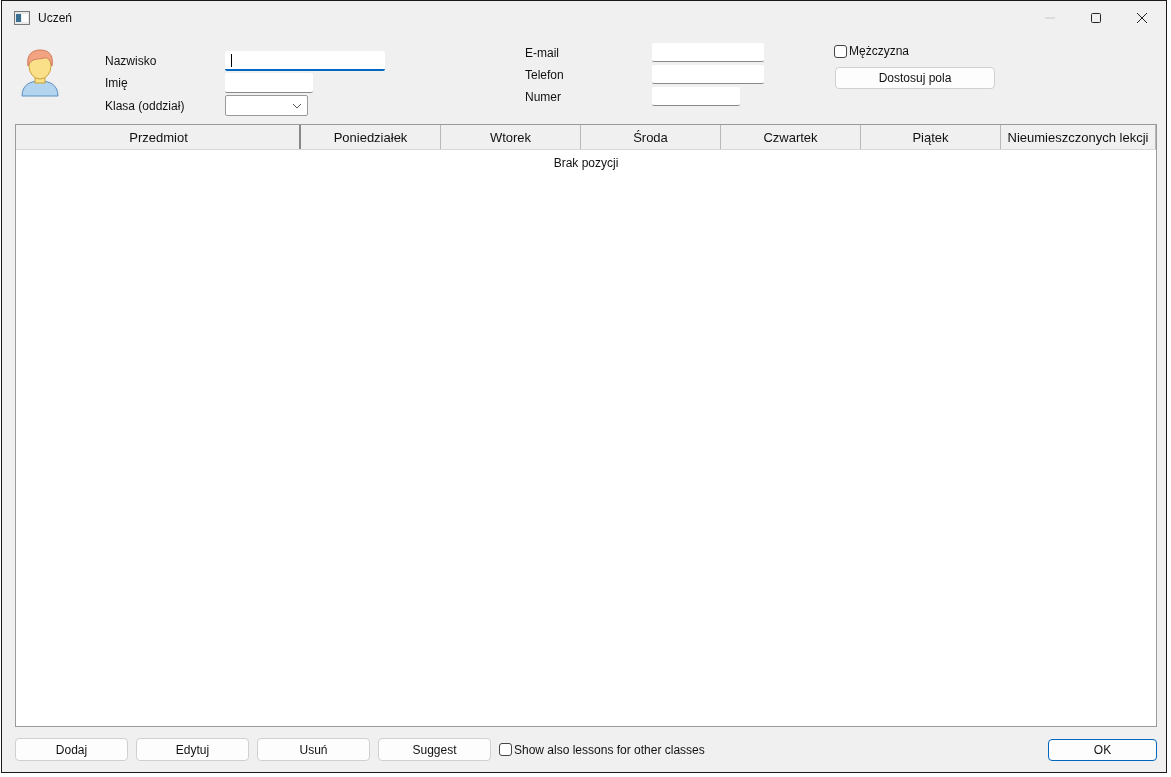  I want to click on checkbox-label: Mężczyzna, so click(879, 51).